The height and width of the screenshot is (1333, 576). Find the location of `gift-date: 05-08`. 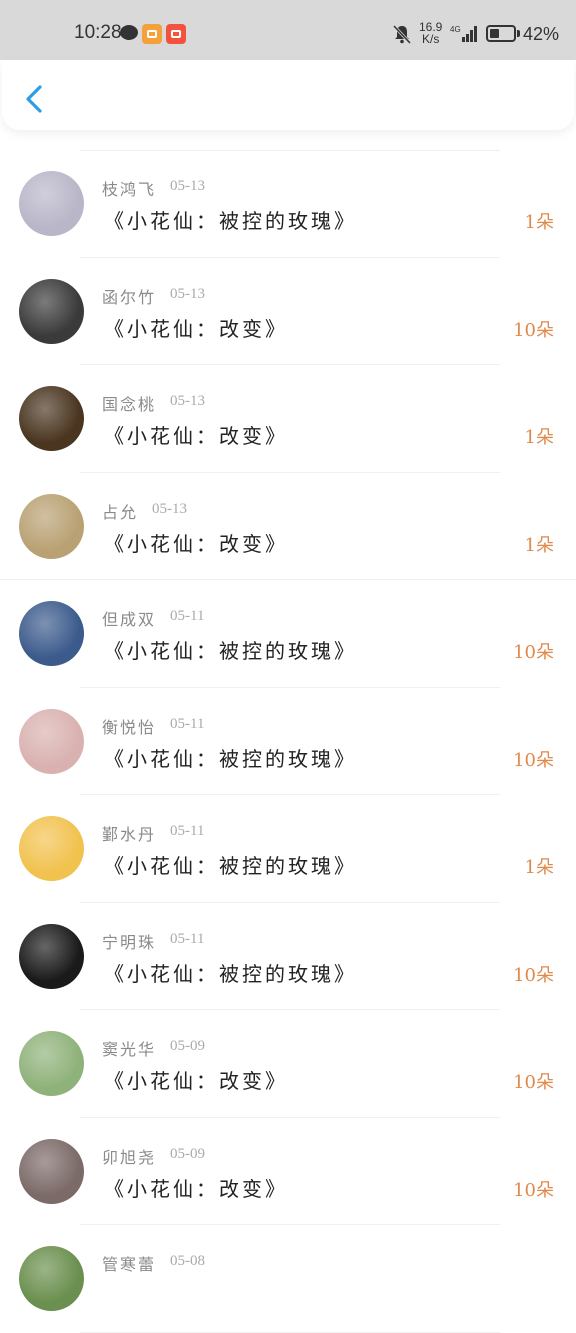

gift-date: 05-08 is located at coordinates (187, 1261).